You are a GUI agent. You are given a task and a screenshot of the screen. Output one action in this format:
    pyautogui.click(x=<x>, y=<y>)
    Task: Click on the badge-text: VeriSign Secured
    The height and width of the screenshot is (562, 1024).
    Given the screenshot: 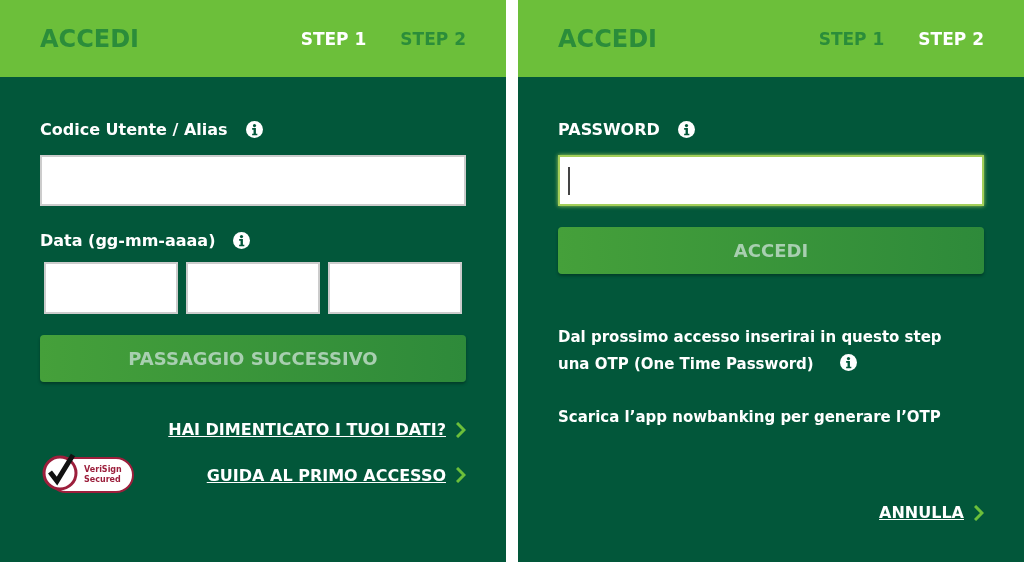 What is the action you would take?
    pyautogui.click(x=103, y=475)
    